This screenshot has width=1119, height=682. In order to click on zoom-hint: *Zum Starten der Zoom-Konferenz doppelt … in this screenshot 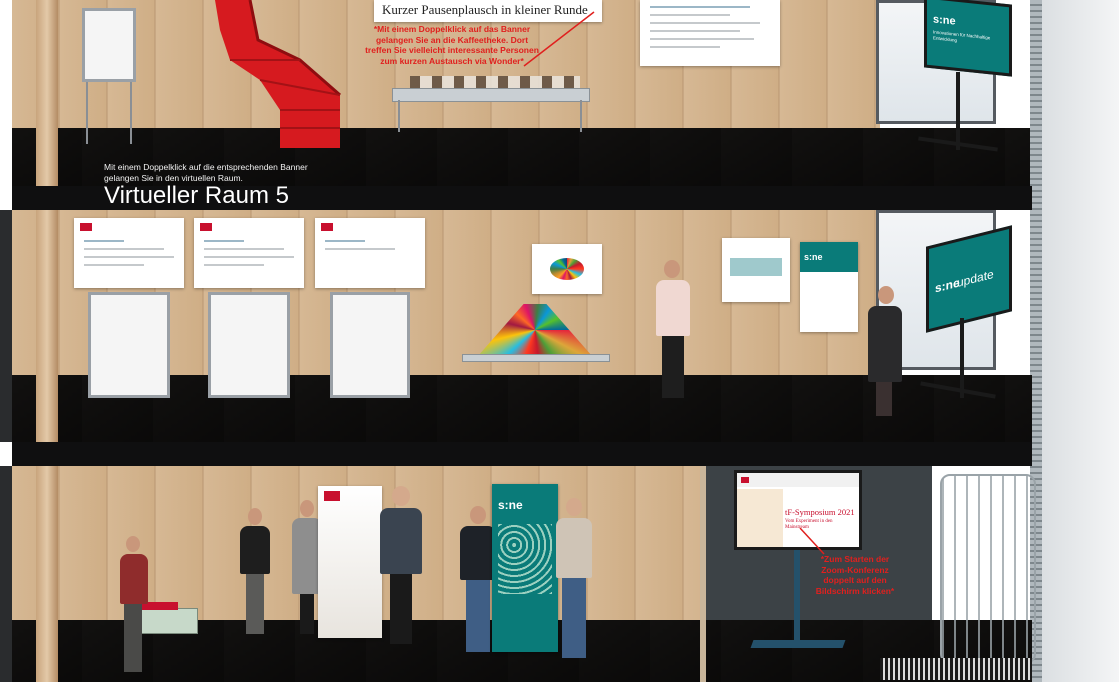, I will do `click(855, 575)`.